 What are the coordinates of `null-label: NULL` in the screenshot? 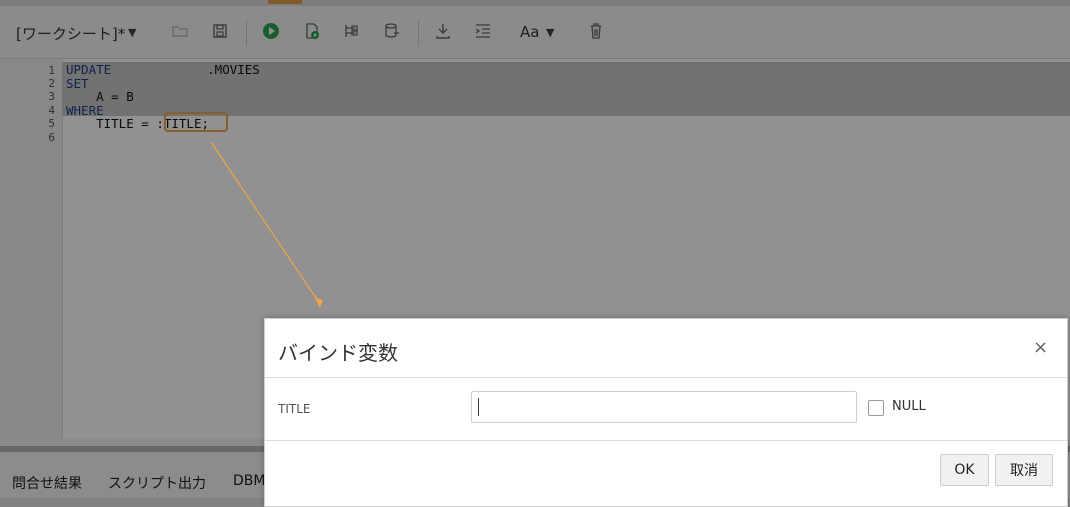 It's located at (909, 406).